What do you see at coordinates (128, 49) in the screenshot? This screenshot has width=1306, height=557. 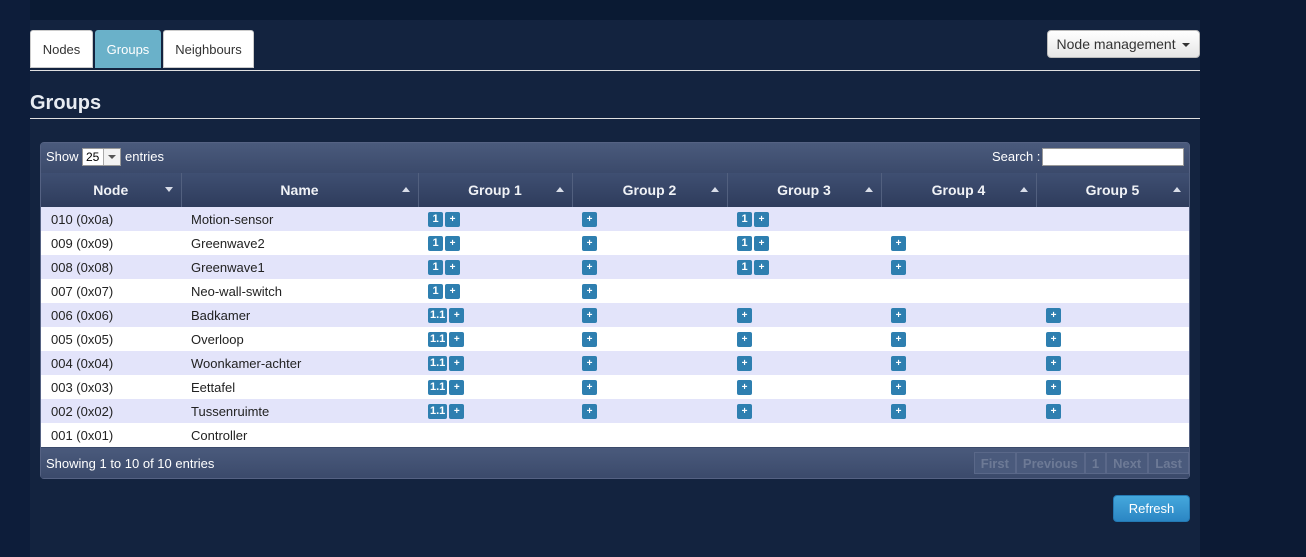 I see `tab-groups: Groups` at bounding box center [128, 49].